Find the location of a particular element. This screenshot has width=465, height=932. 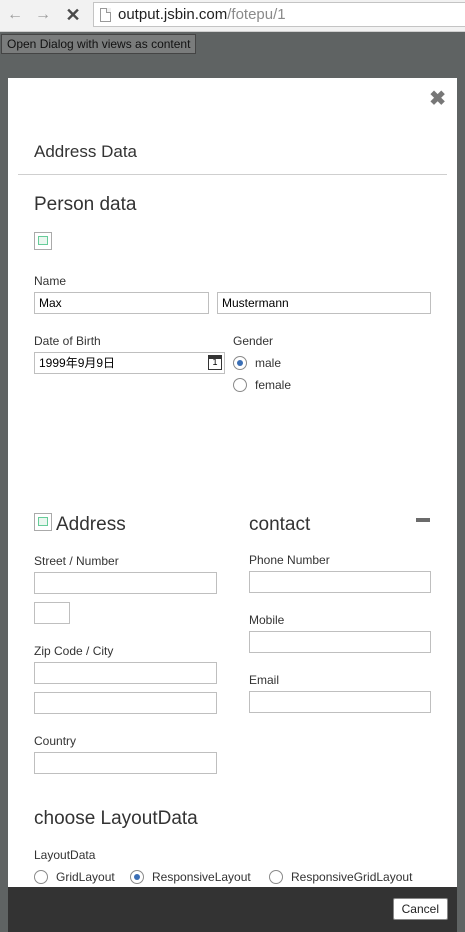

radio-gridlayout is located at coordinates (41, 877).